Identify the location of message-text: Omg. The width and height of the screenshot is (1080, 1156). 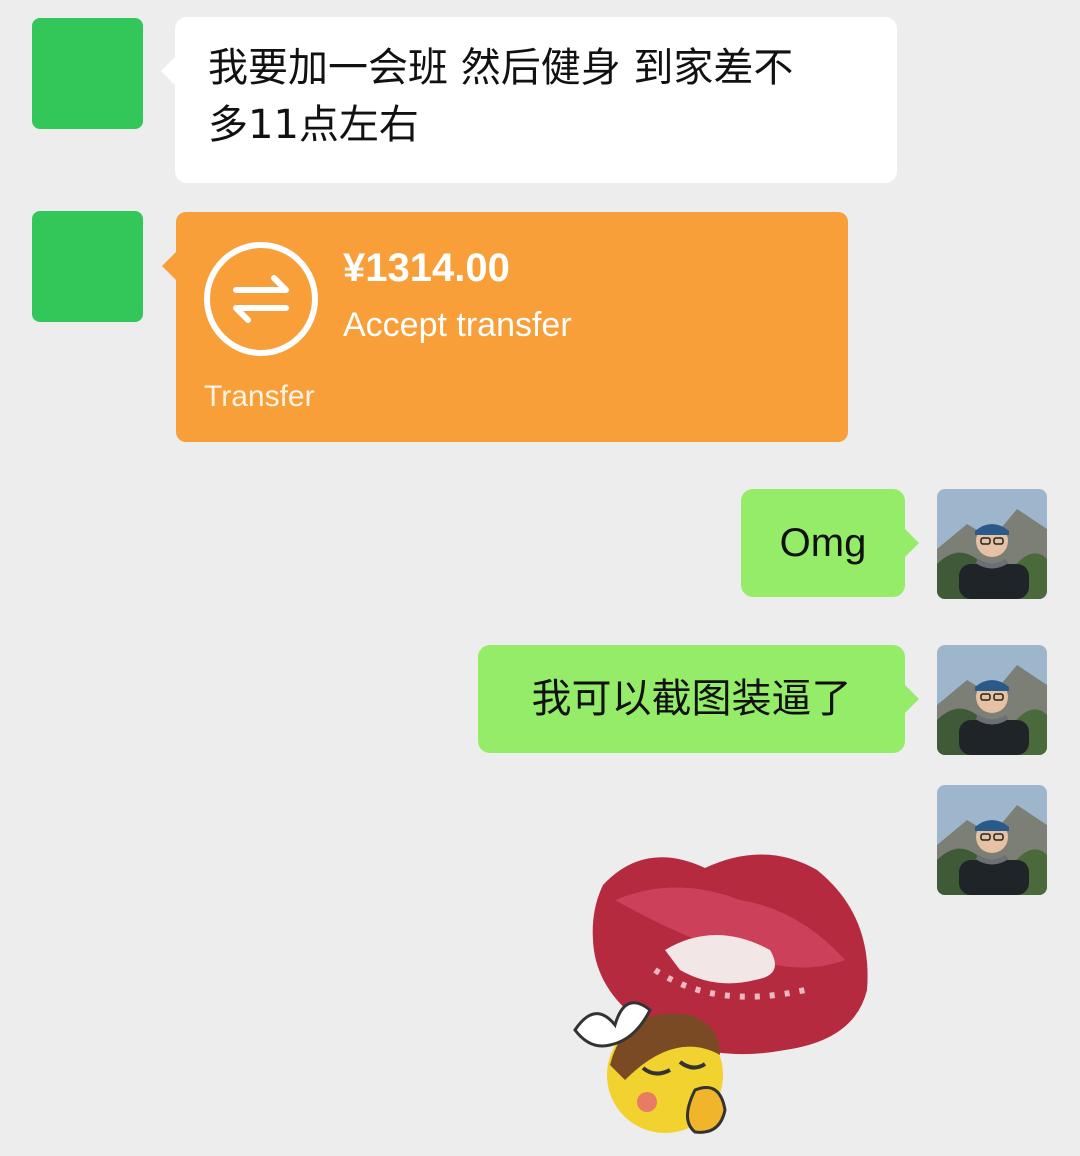
(823, 543).